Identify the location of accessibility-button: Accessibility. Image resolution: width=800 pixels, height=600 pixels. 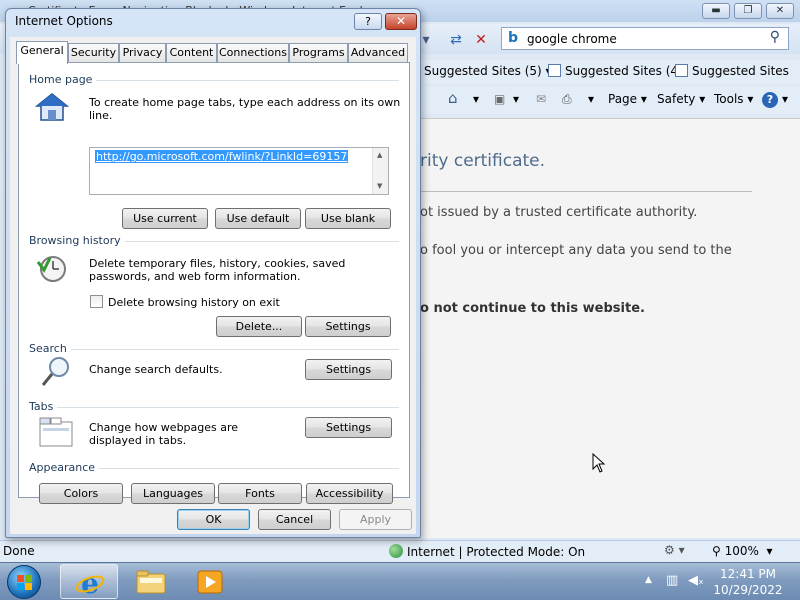
(349, 493).